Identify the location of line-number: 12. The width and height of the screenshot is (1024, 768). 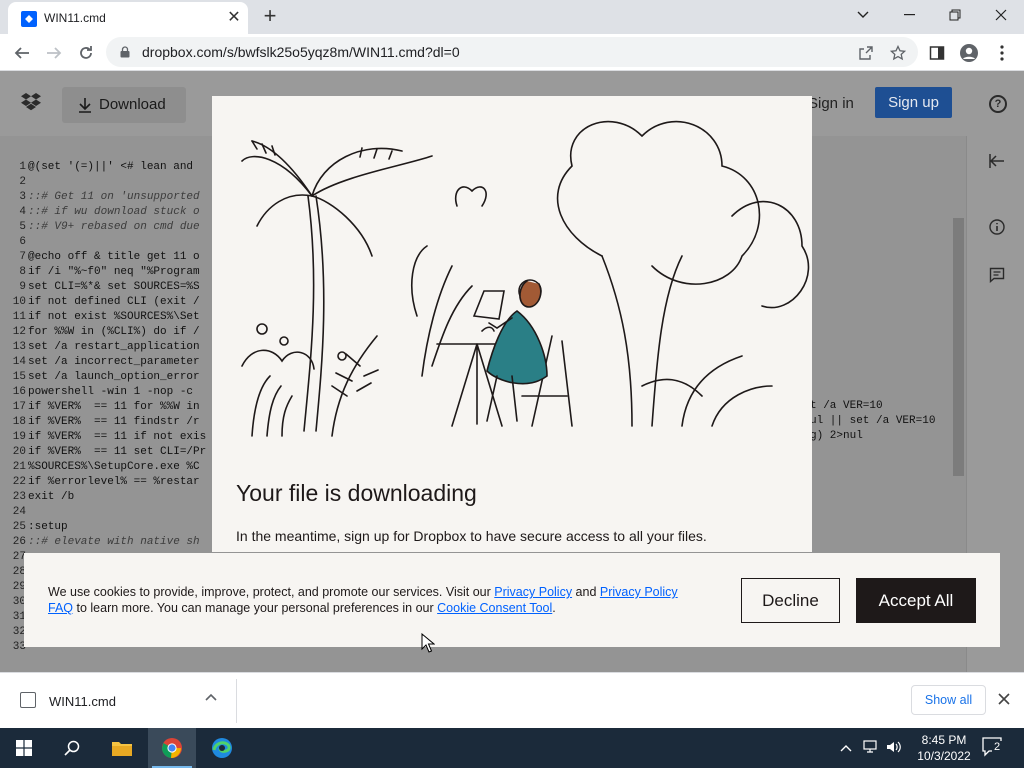
(19, 332).